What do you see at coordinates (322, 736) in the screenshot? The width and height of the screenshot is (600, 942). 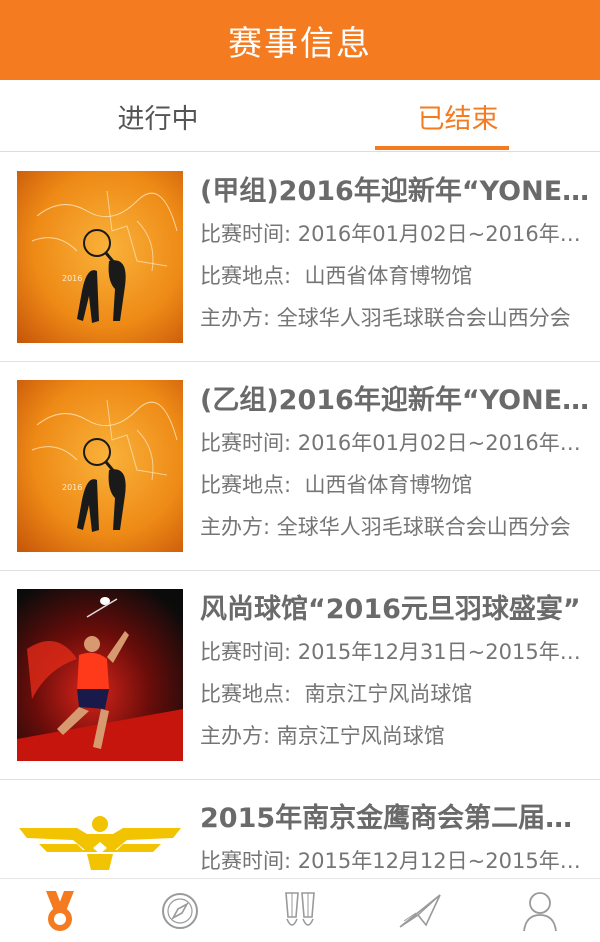 I see `event-host: 主办方: 南京江宁风尚球馆` at bounding box center [322, 736].